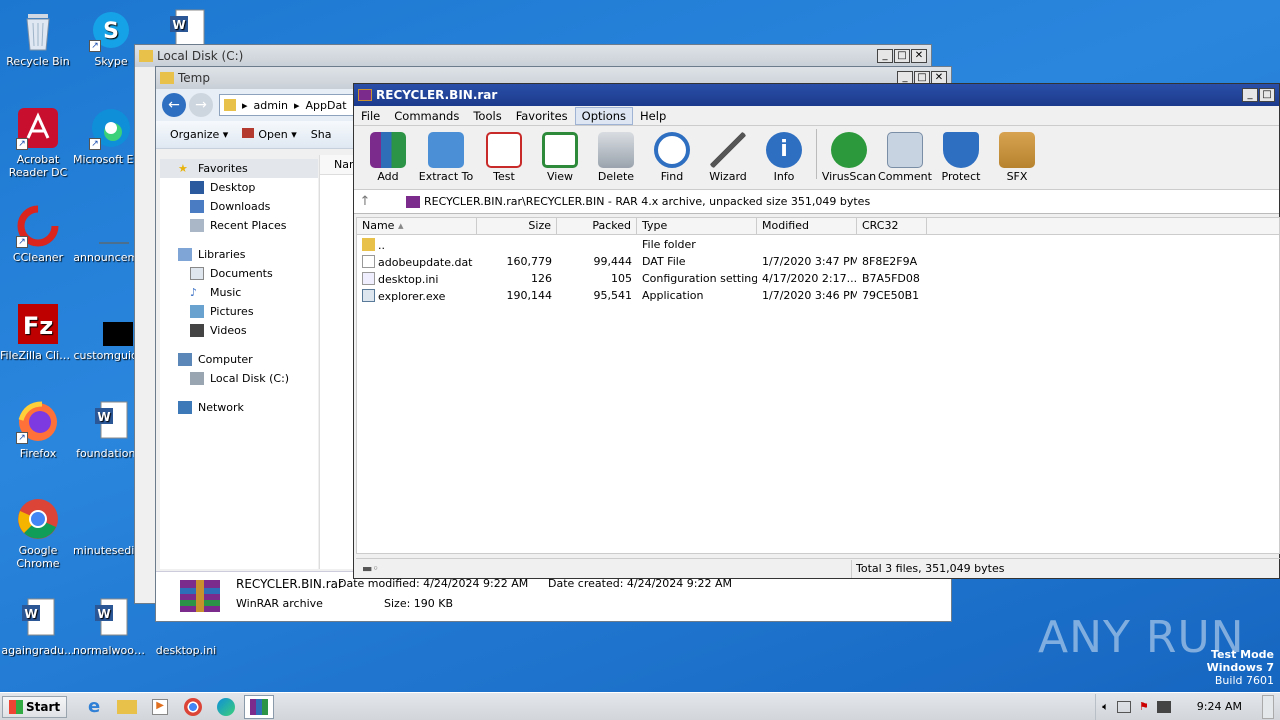 Image resolution: width=1280 pixels, height=720 pixels. Describe the element at coordinates (239, 378) in the screenshot. I see `nav-local-disk: Local Disk (C:)` at that location.